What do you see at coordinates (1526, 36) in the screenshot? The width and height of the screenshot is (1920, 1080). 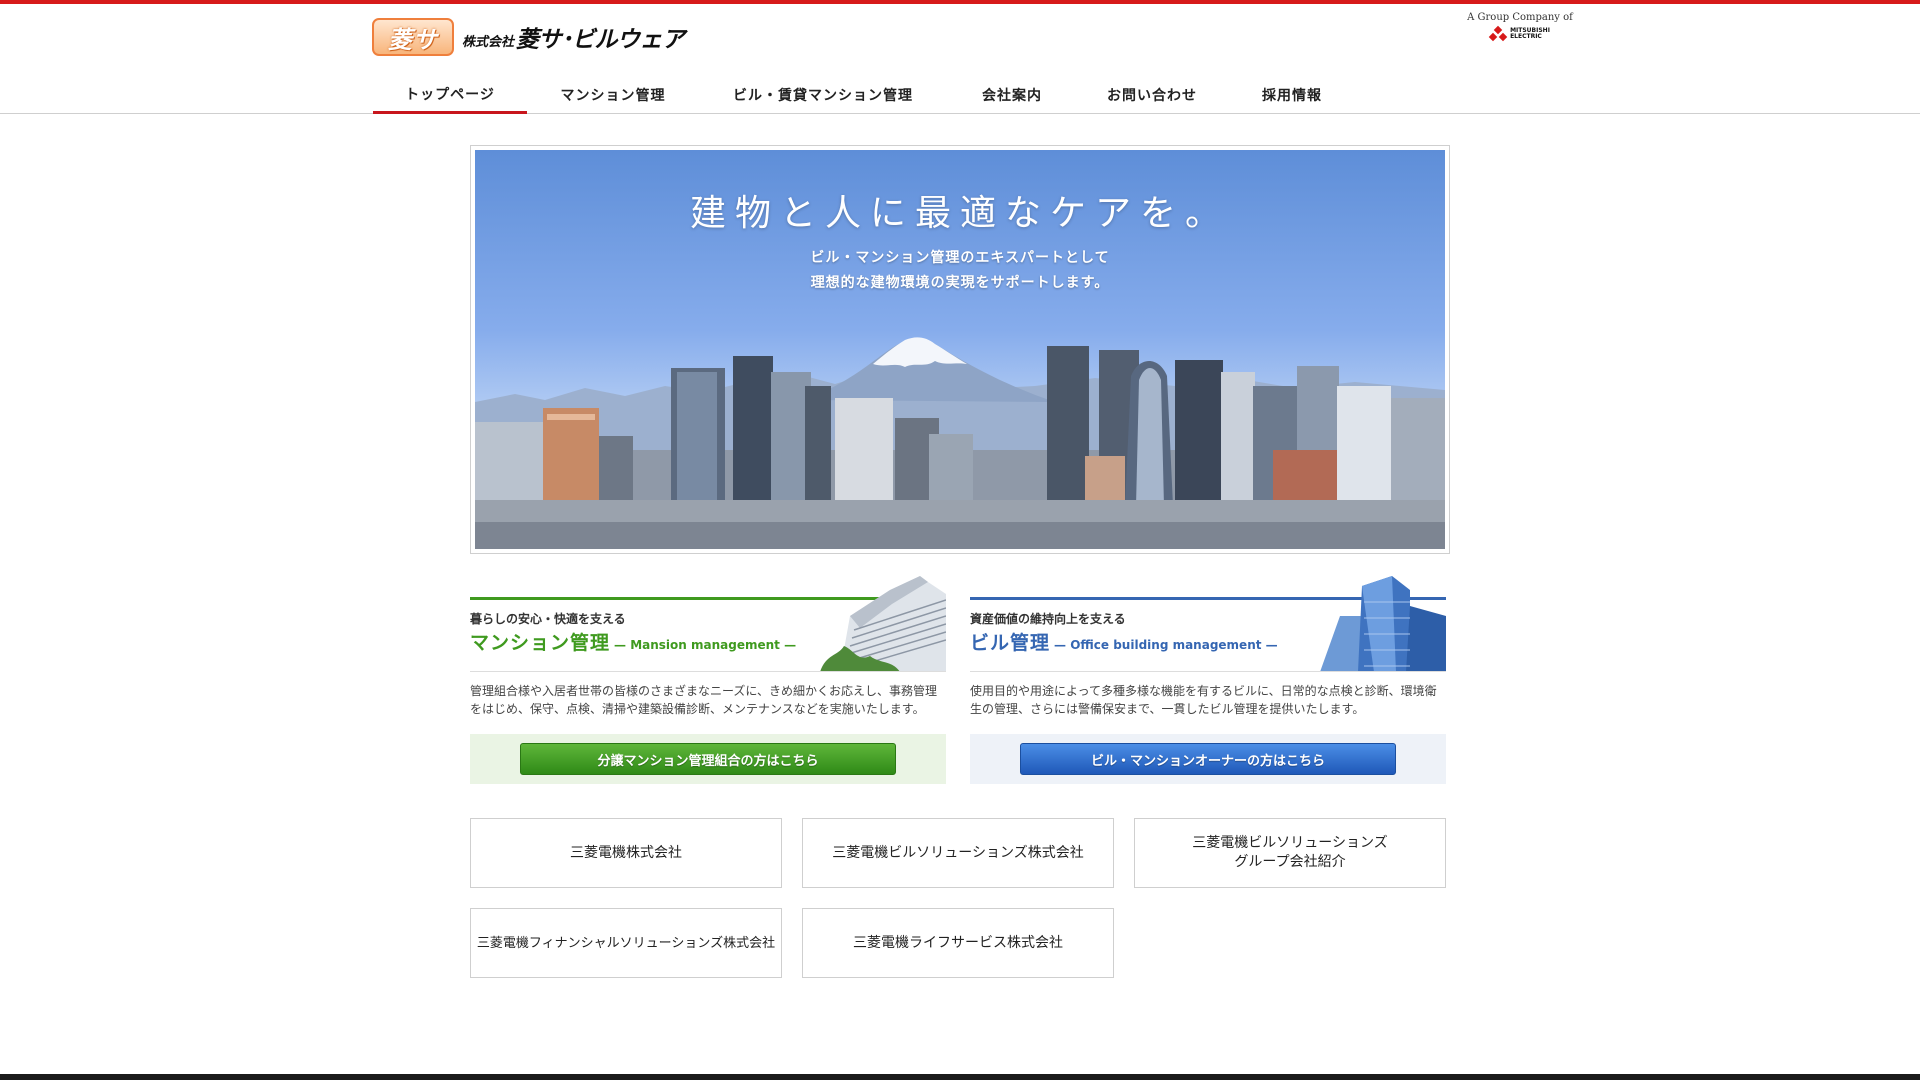 I see `group-brand-line-2: ELECTRIC` at bounding box center [1526, 36].